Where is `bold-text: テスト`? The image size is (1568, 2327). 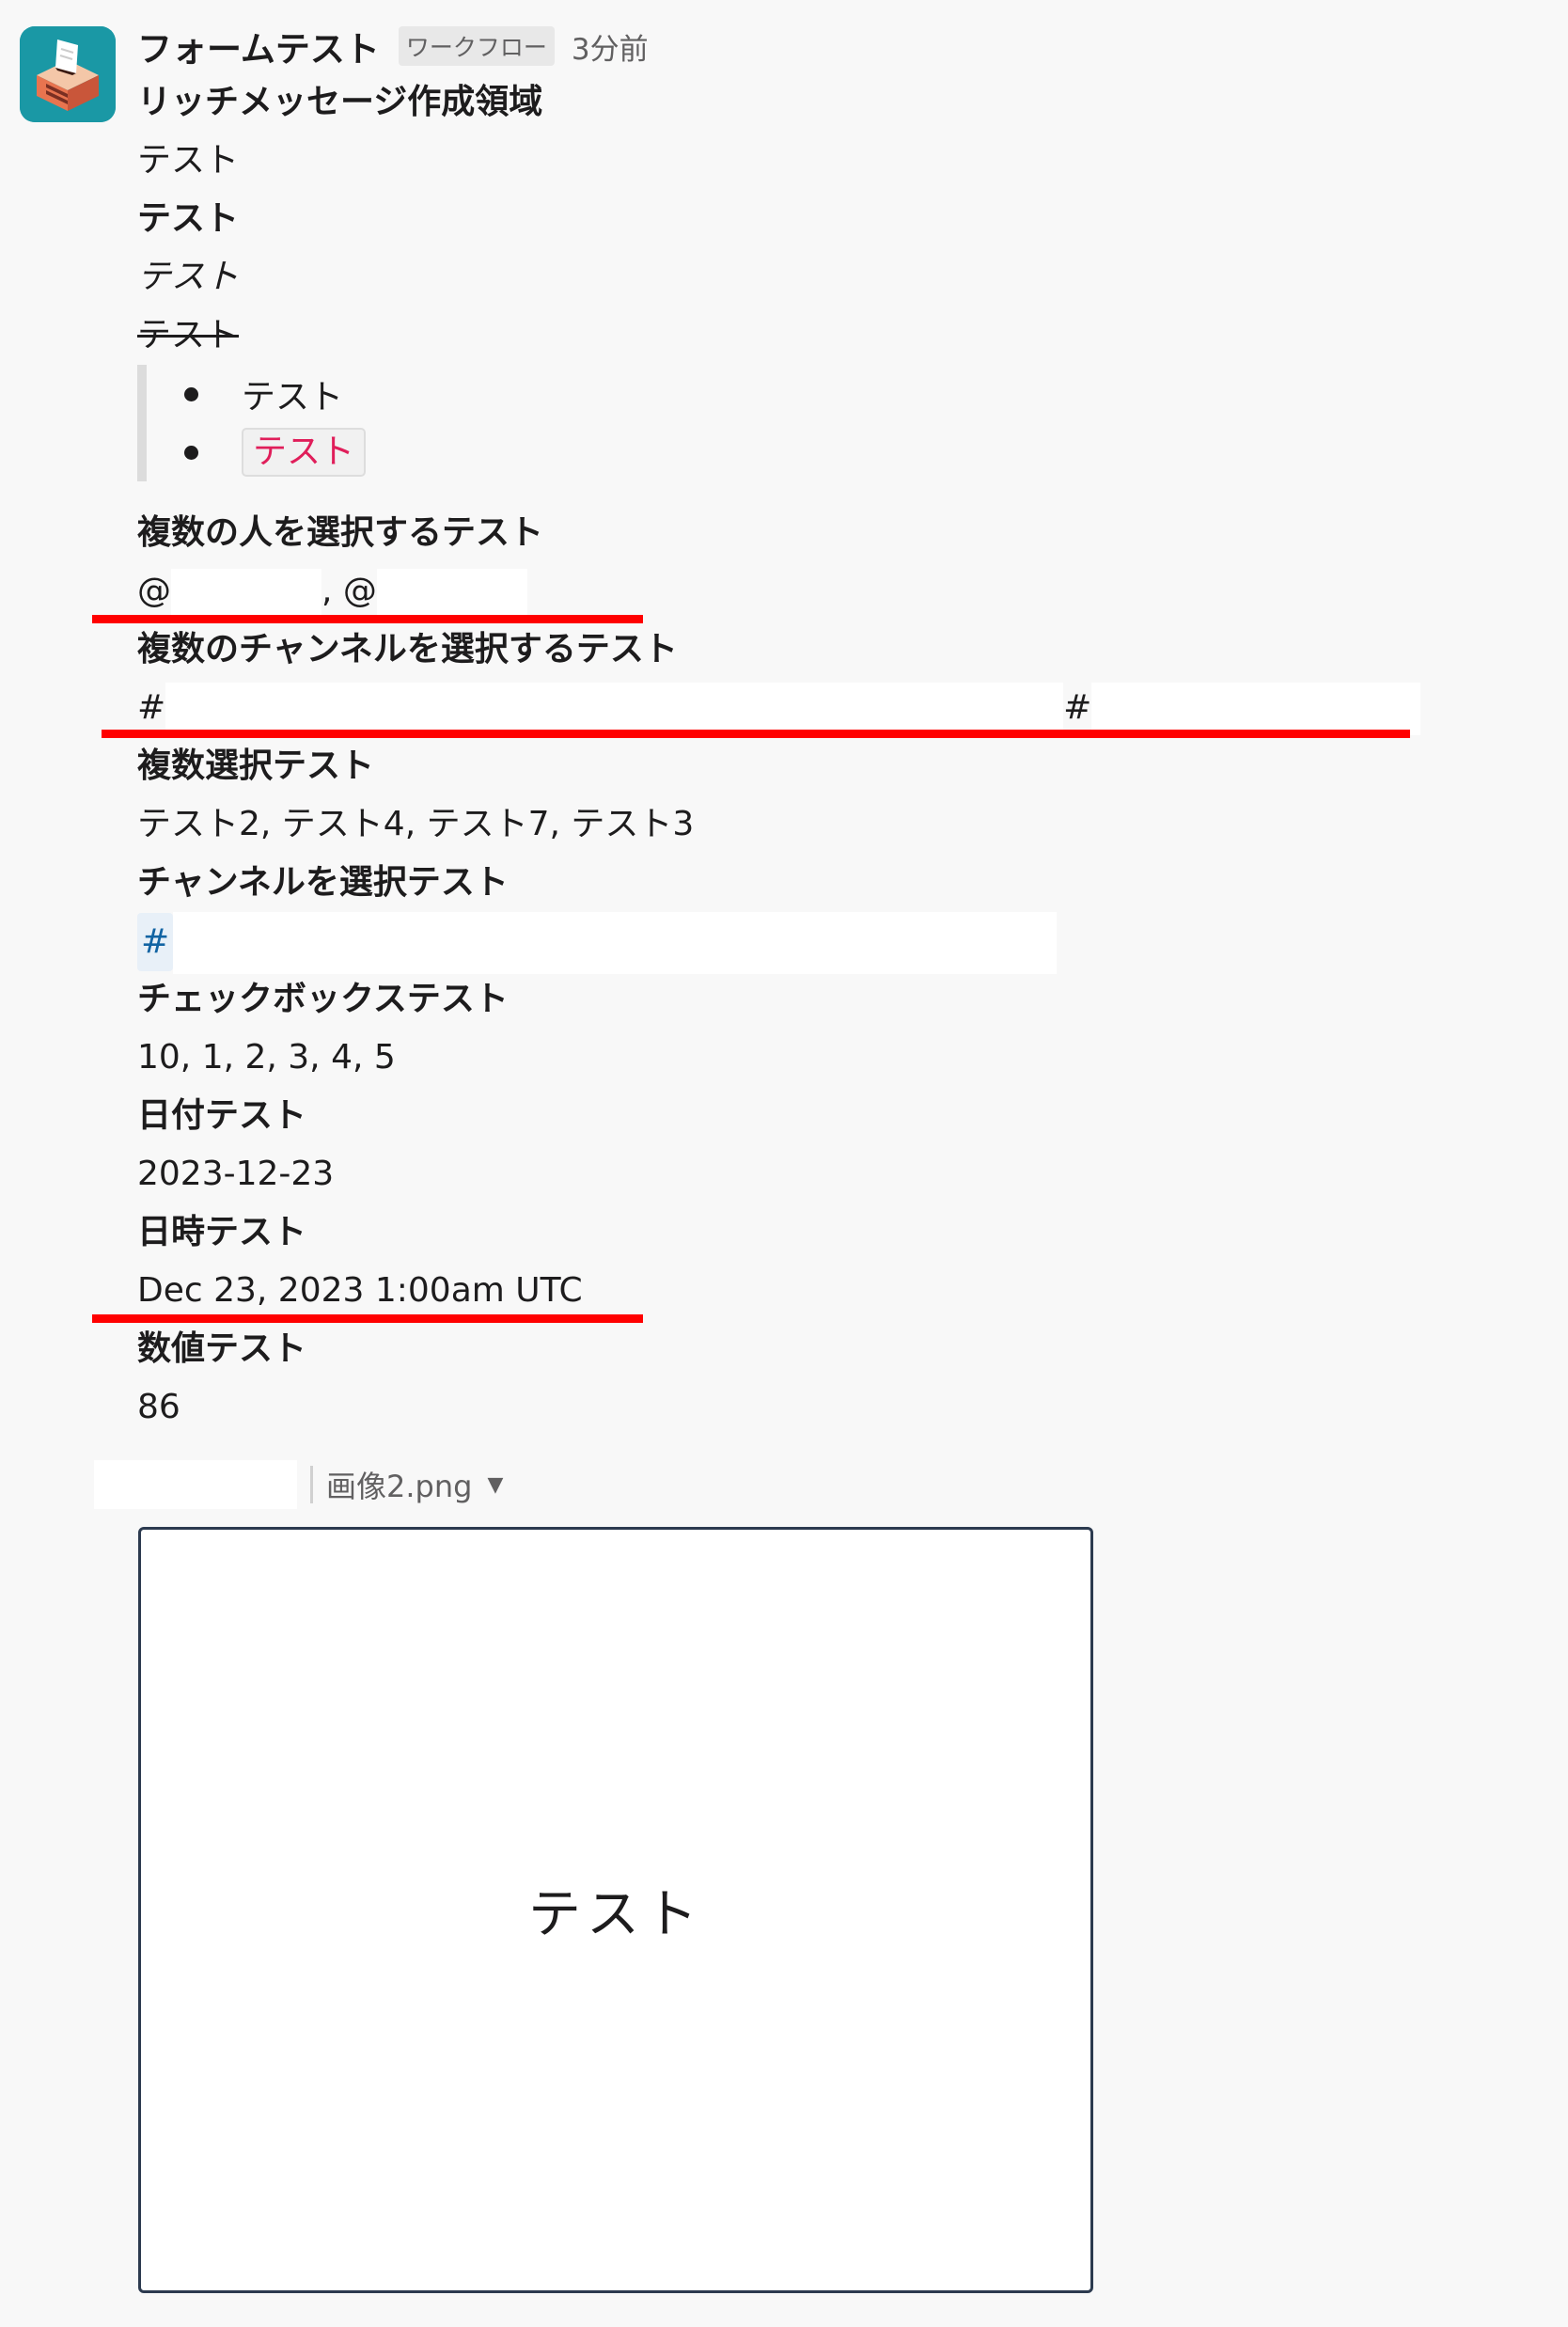 bold-text: テスト is located at coordinates (188, 218).